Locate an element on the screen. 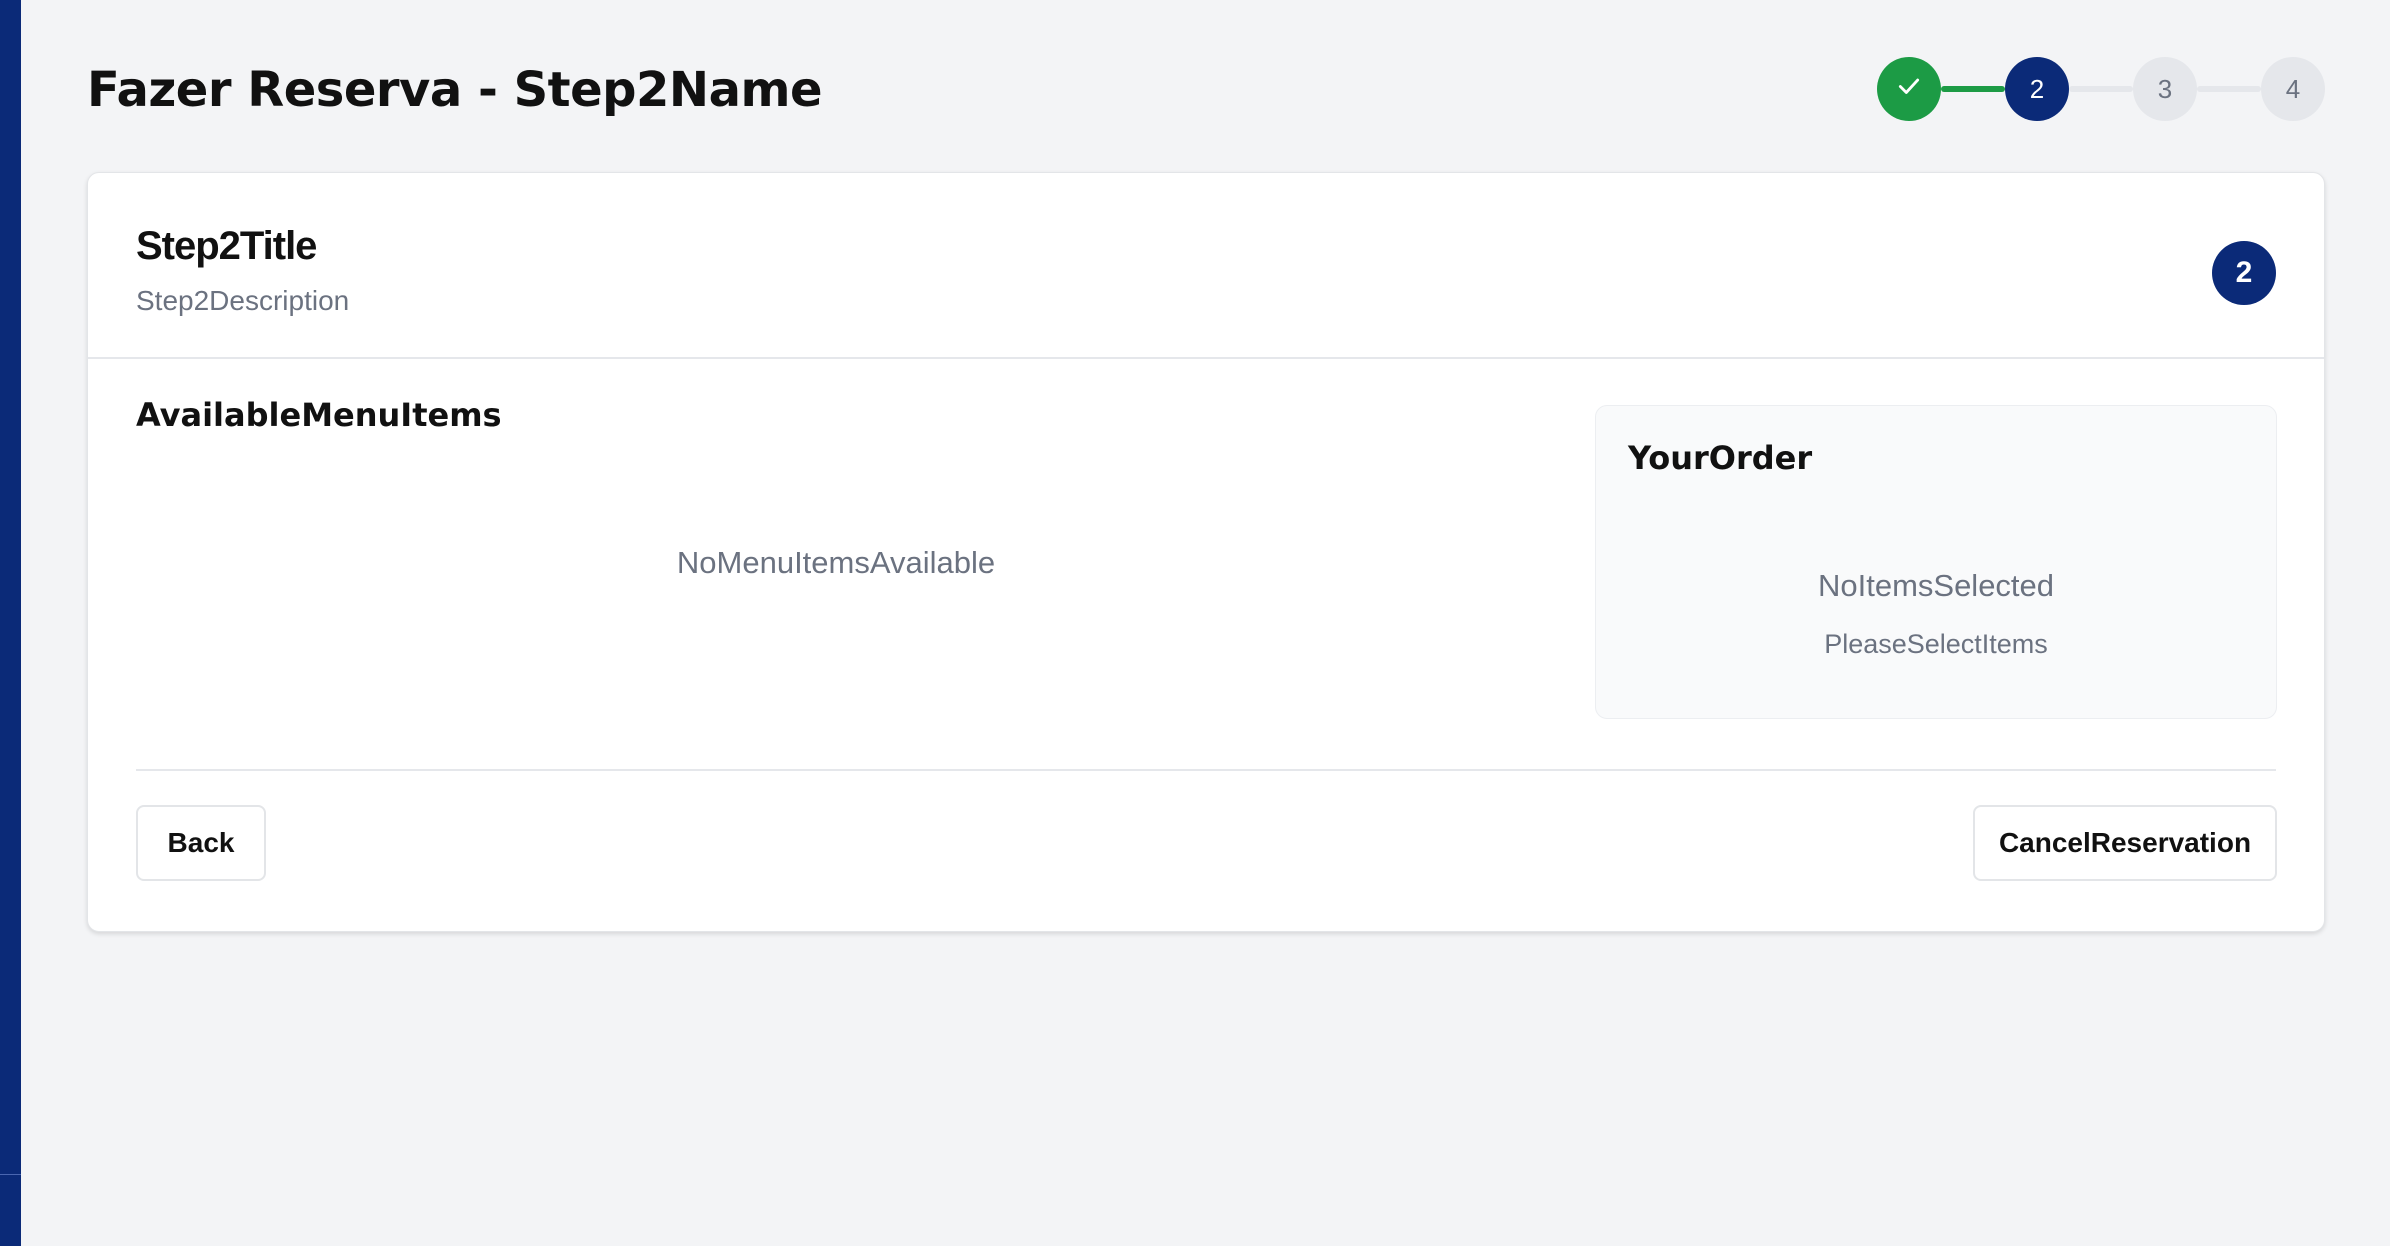 This screenshot has height=1246, width=2390. check-icon is located at coordinates (1909, 89).